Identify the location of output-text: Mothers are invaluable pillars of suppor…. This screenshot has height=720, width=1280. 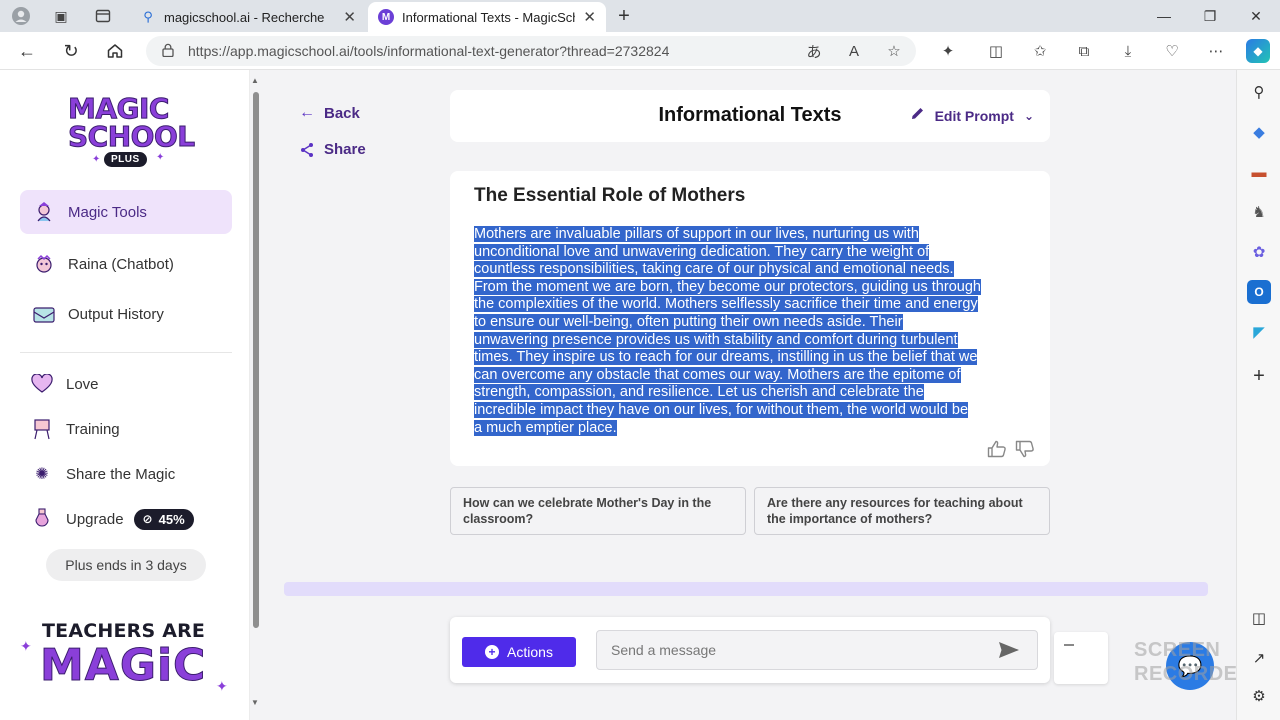
(752, 331).